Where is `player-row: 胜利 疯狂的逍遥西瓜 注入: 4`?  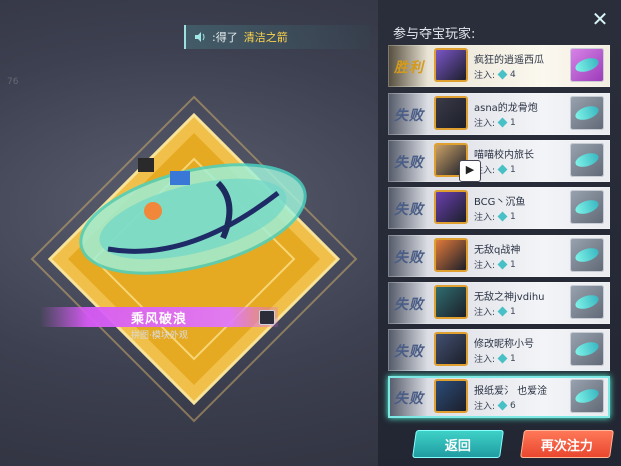
player-row: 胜利 疯狂的逍遥西瓜 注入: 4 is located at coordinates (499, 66).